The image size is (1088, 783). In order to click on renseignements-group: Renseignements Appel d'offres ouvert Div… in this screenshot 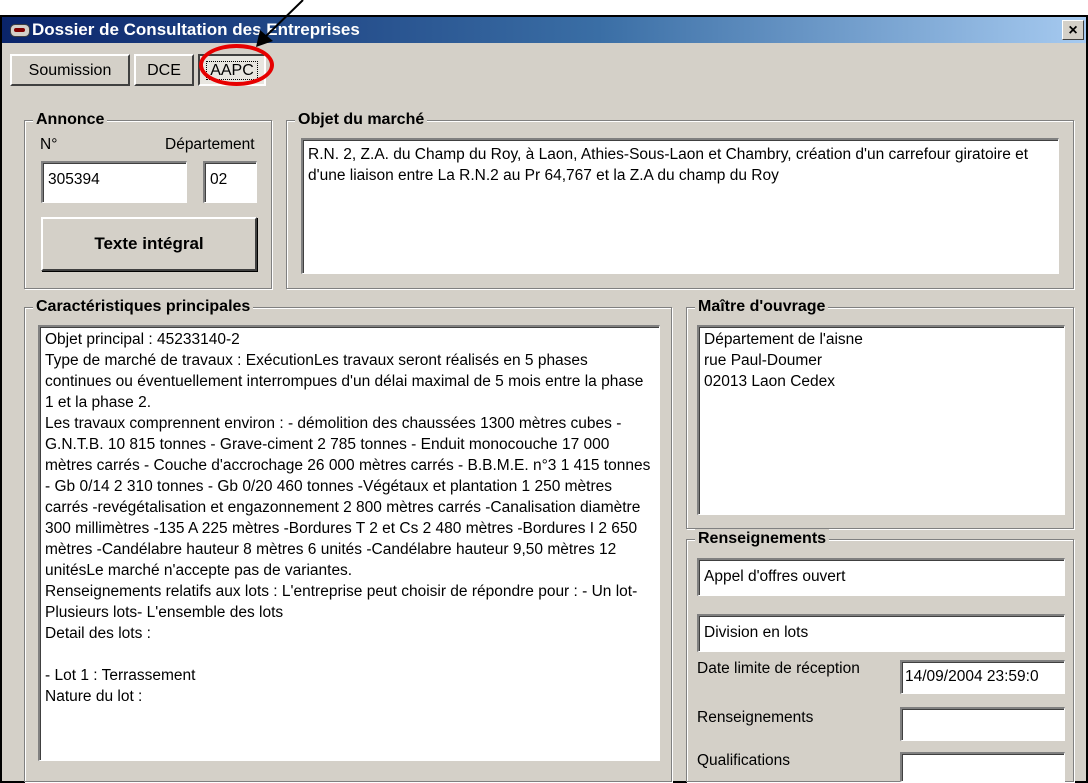, I will do `click(880, 655)`.